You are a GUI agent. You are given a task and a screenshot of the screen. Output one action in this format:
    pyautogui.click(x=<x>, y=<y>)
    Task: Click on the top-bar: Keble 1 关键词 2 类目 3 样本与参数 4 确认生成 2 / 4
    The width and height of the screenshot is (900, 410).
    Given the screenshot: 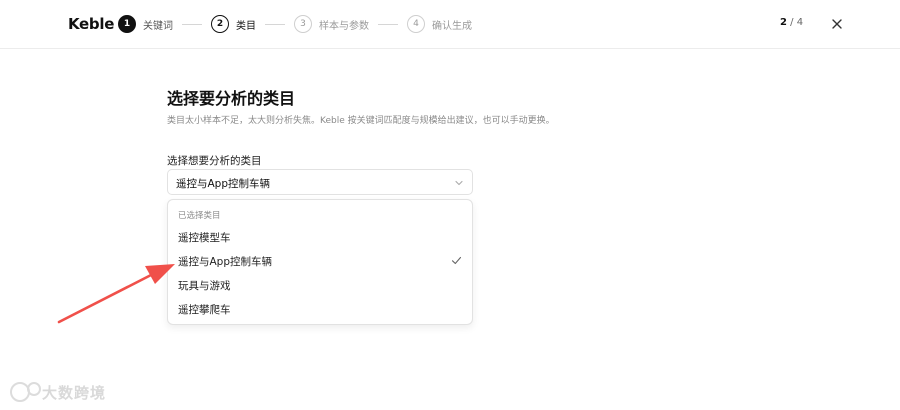 What is the action you would take?
    pyautogui.click(x=450, y=24)
    